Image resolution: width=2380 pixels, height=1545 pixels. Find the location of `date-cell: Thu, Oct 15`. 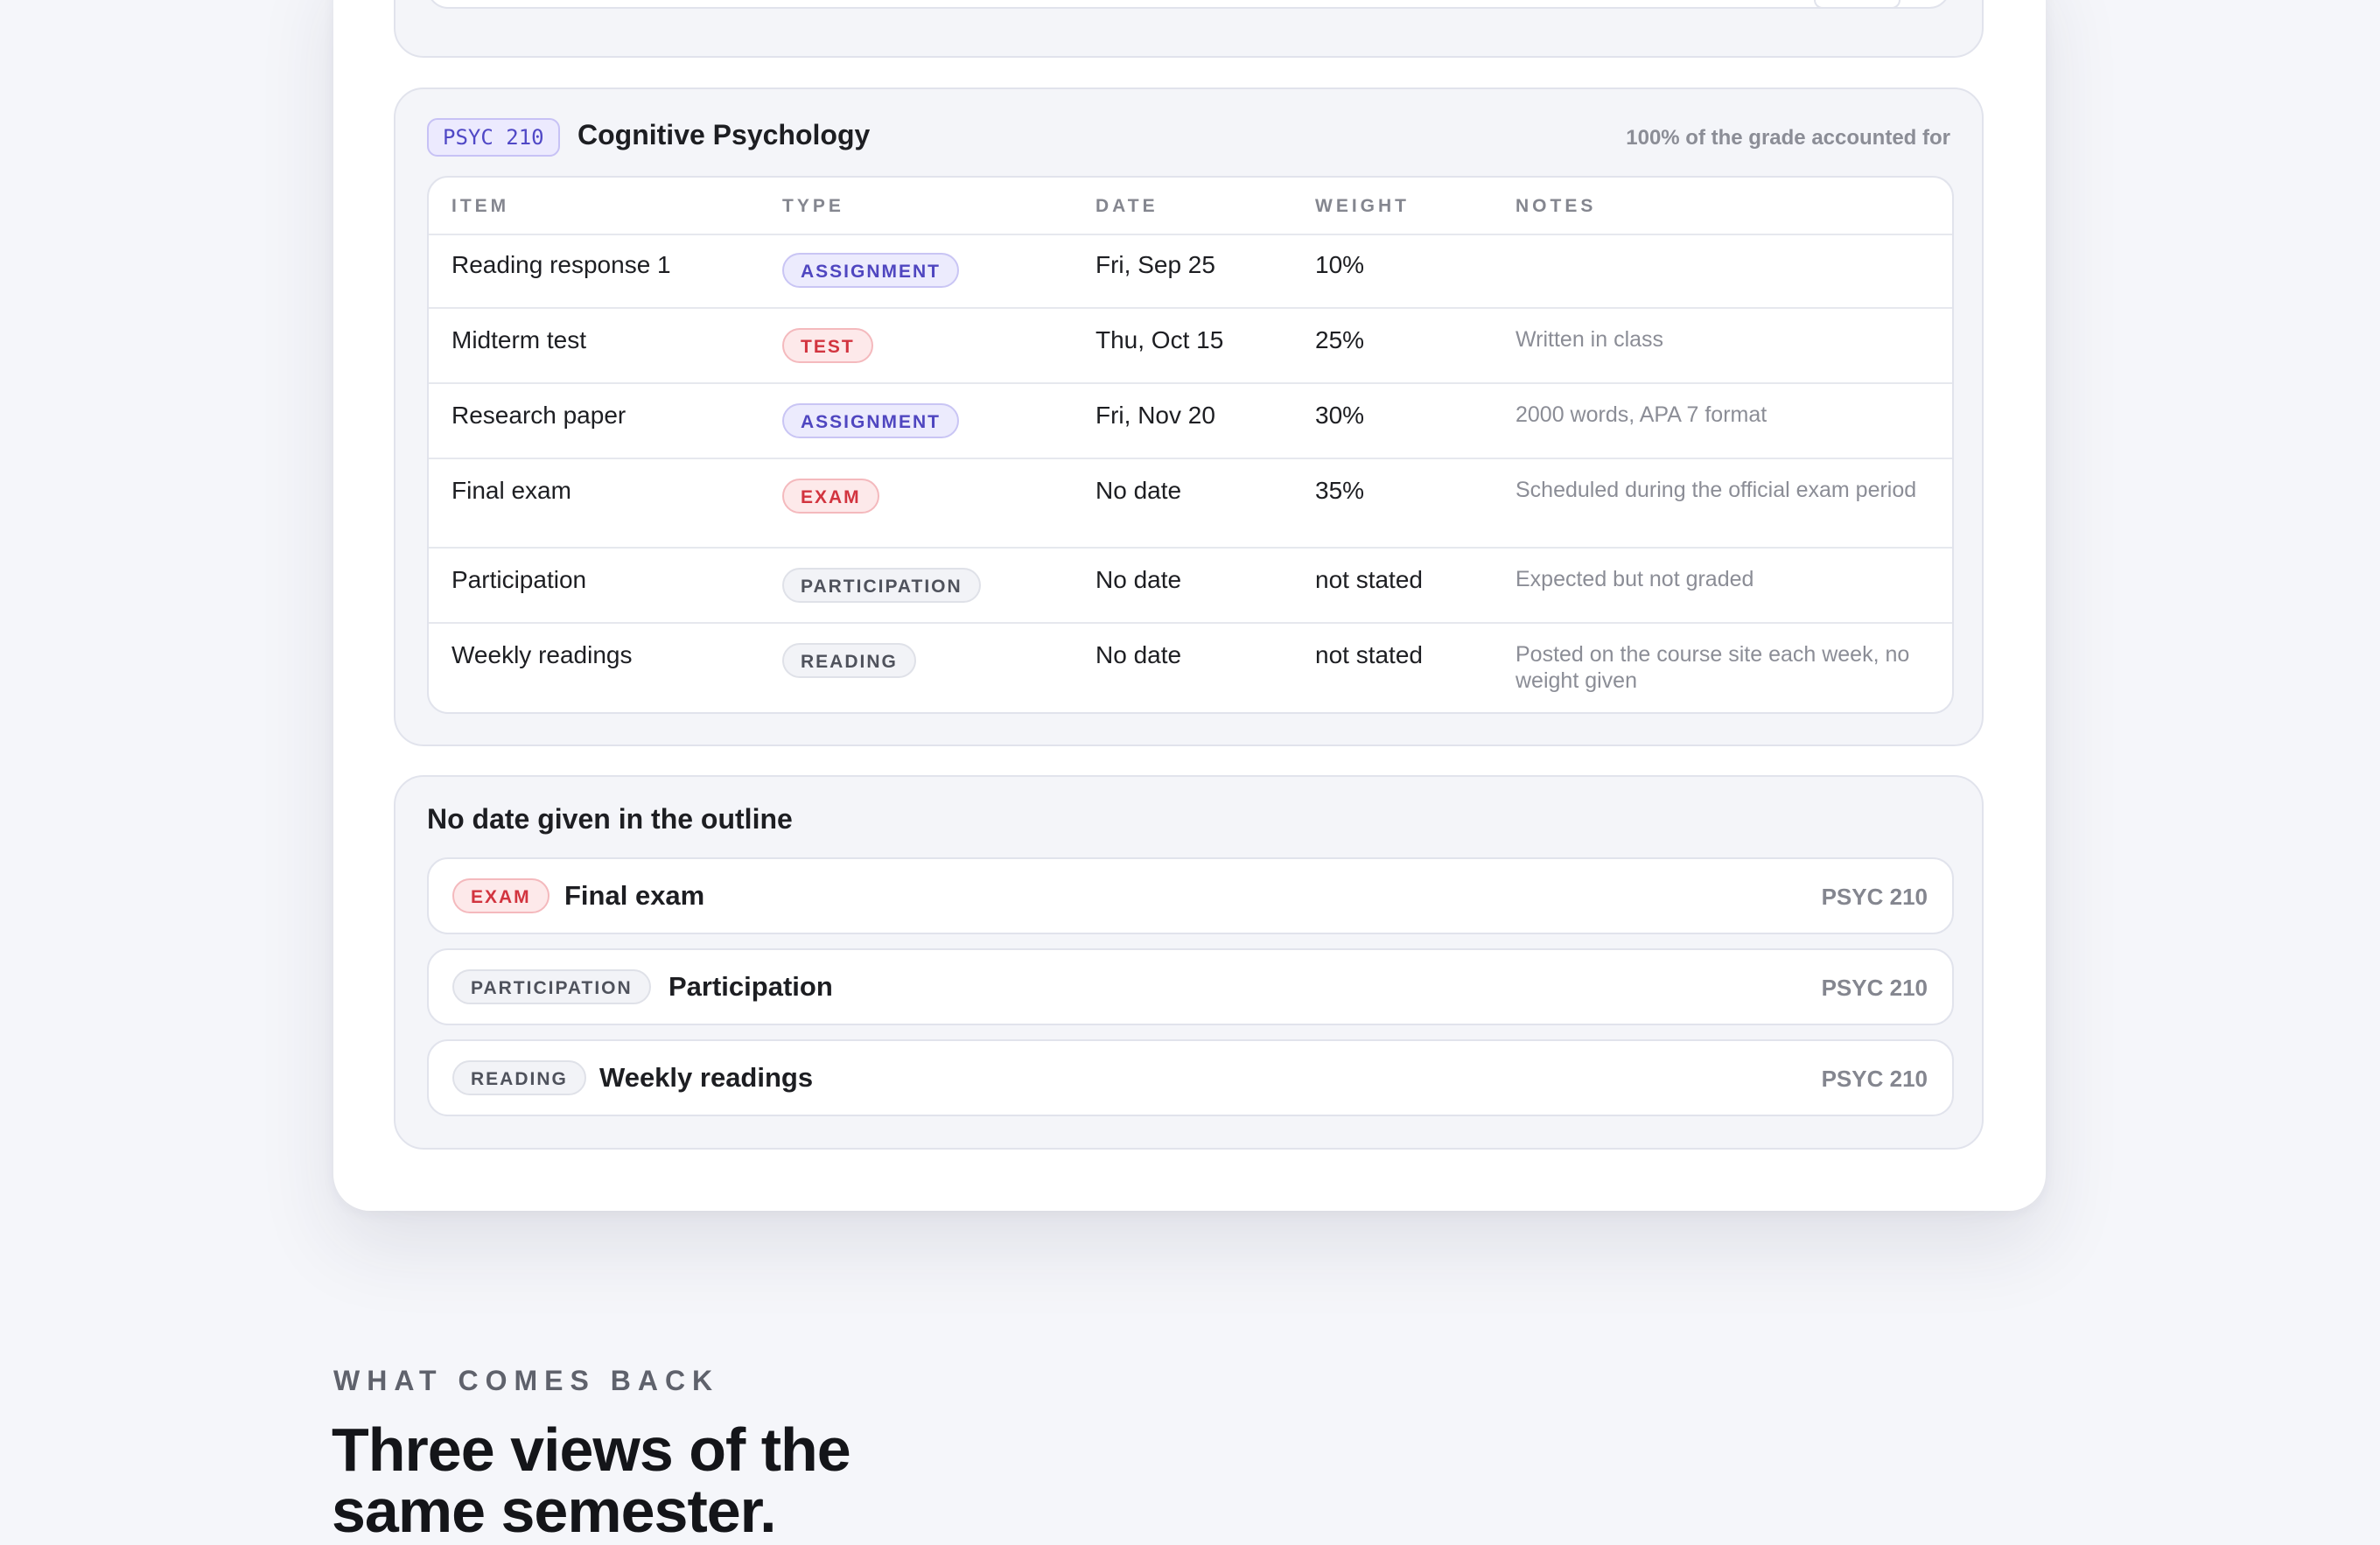

date-cell: Thu, Oct 15 is located at coordinates (1160, 339).